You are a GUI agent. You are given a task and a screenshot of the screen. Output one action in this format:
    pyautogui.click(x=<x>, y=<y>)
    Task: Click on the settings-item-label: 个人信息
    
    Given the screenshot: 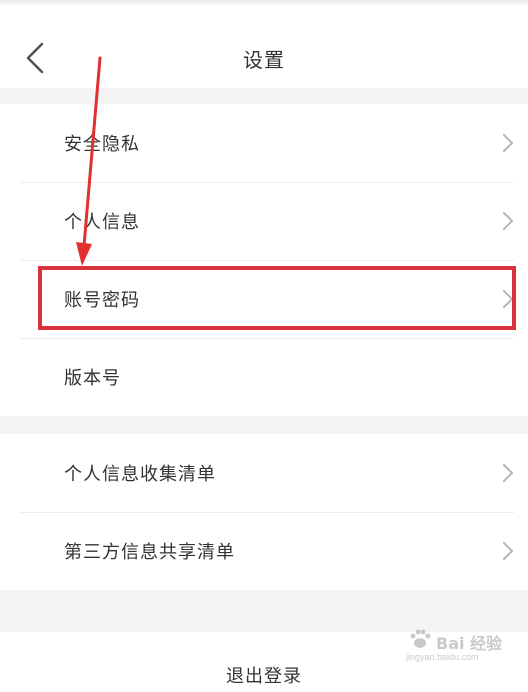 What is the action you would take?
    pyautogui.click(x=102, y=222)
    